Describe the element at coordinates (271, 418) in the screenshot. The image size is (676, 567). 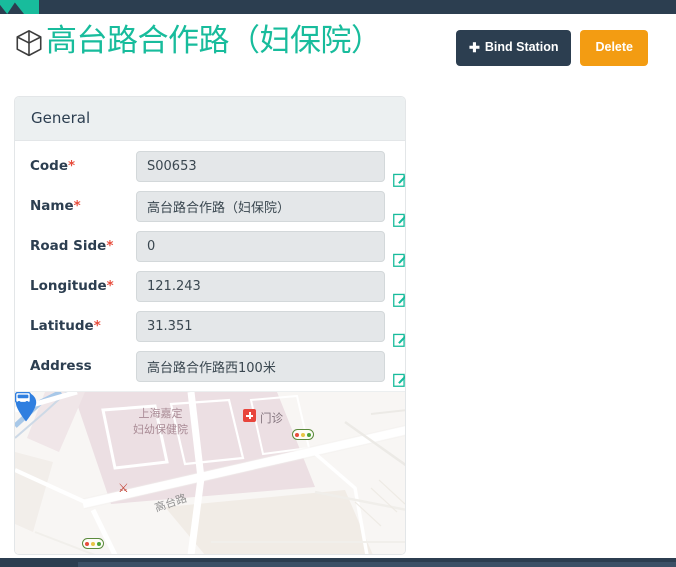
I see `map-label-clinic: 门诊` at that location.